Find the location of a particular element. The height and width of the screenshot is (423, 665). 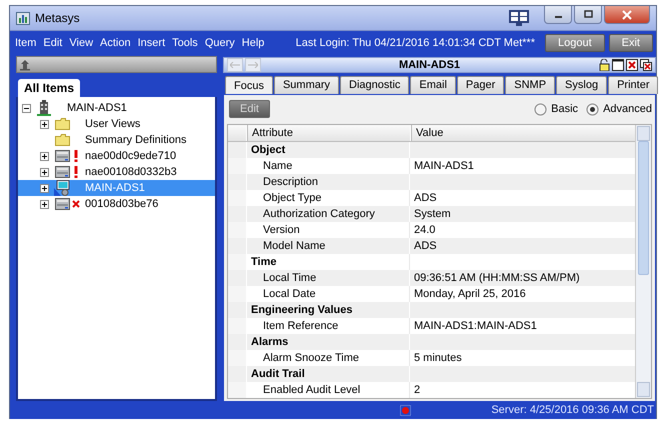

computer-icon is located at coordinates (62, 188).